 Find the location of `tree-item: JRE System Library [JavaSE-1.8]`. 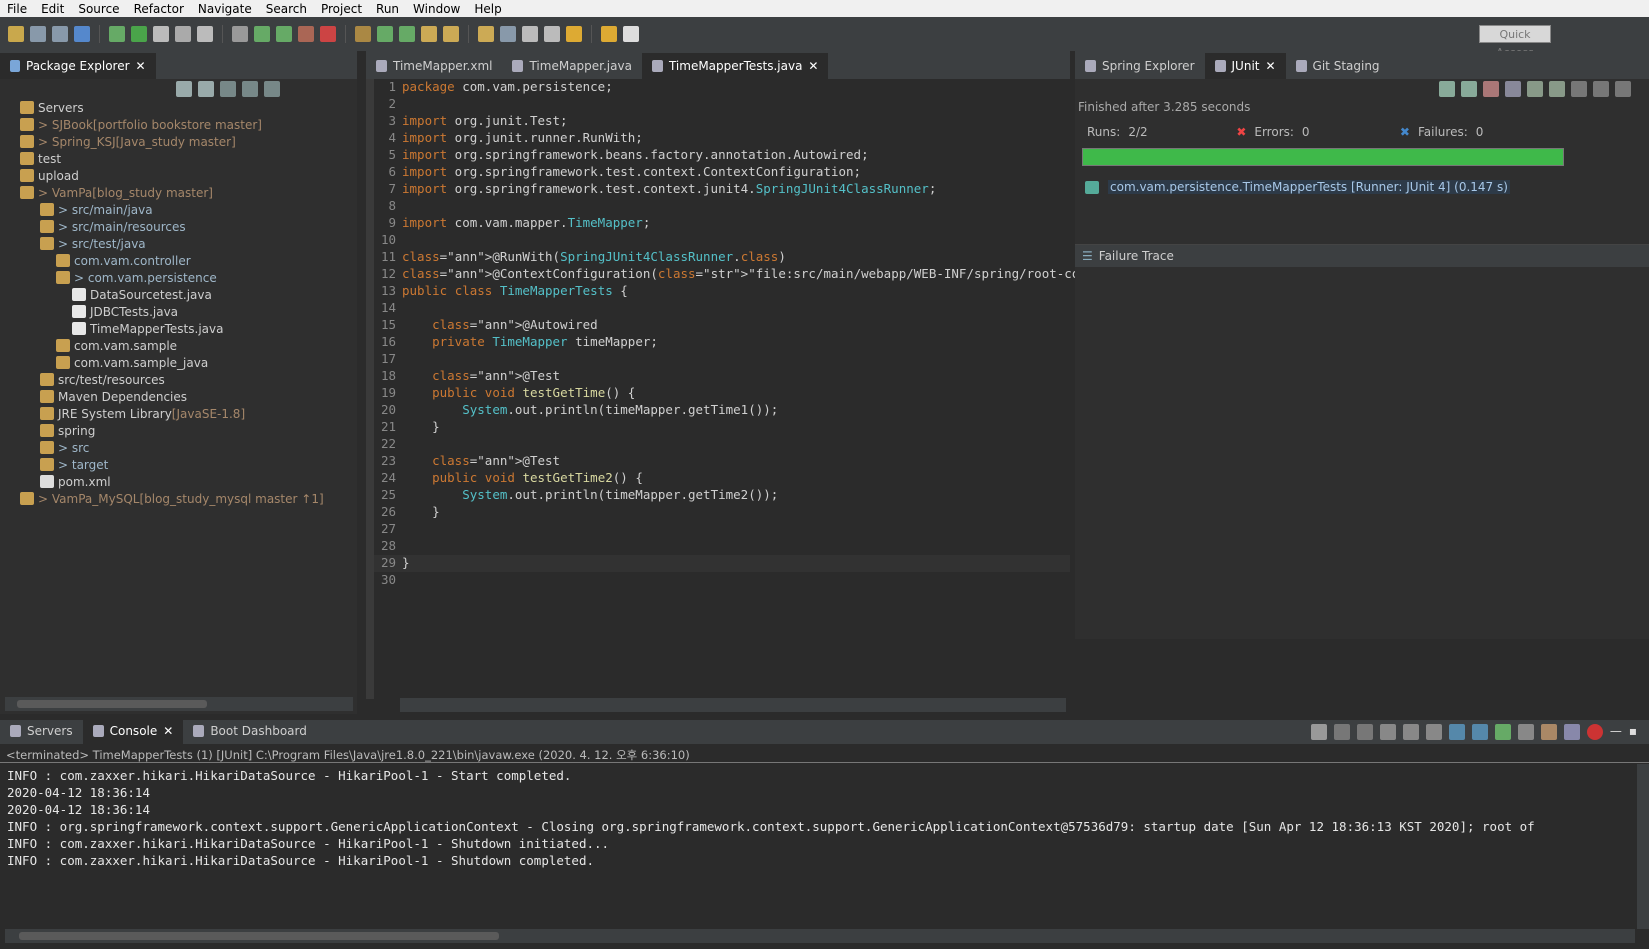

tree-item: JRE System Library [JavaSE-1.8] is located at coordinates (142, 413).